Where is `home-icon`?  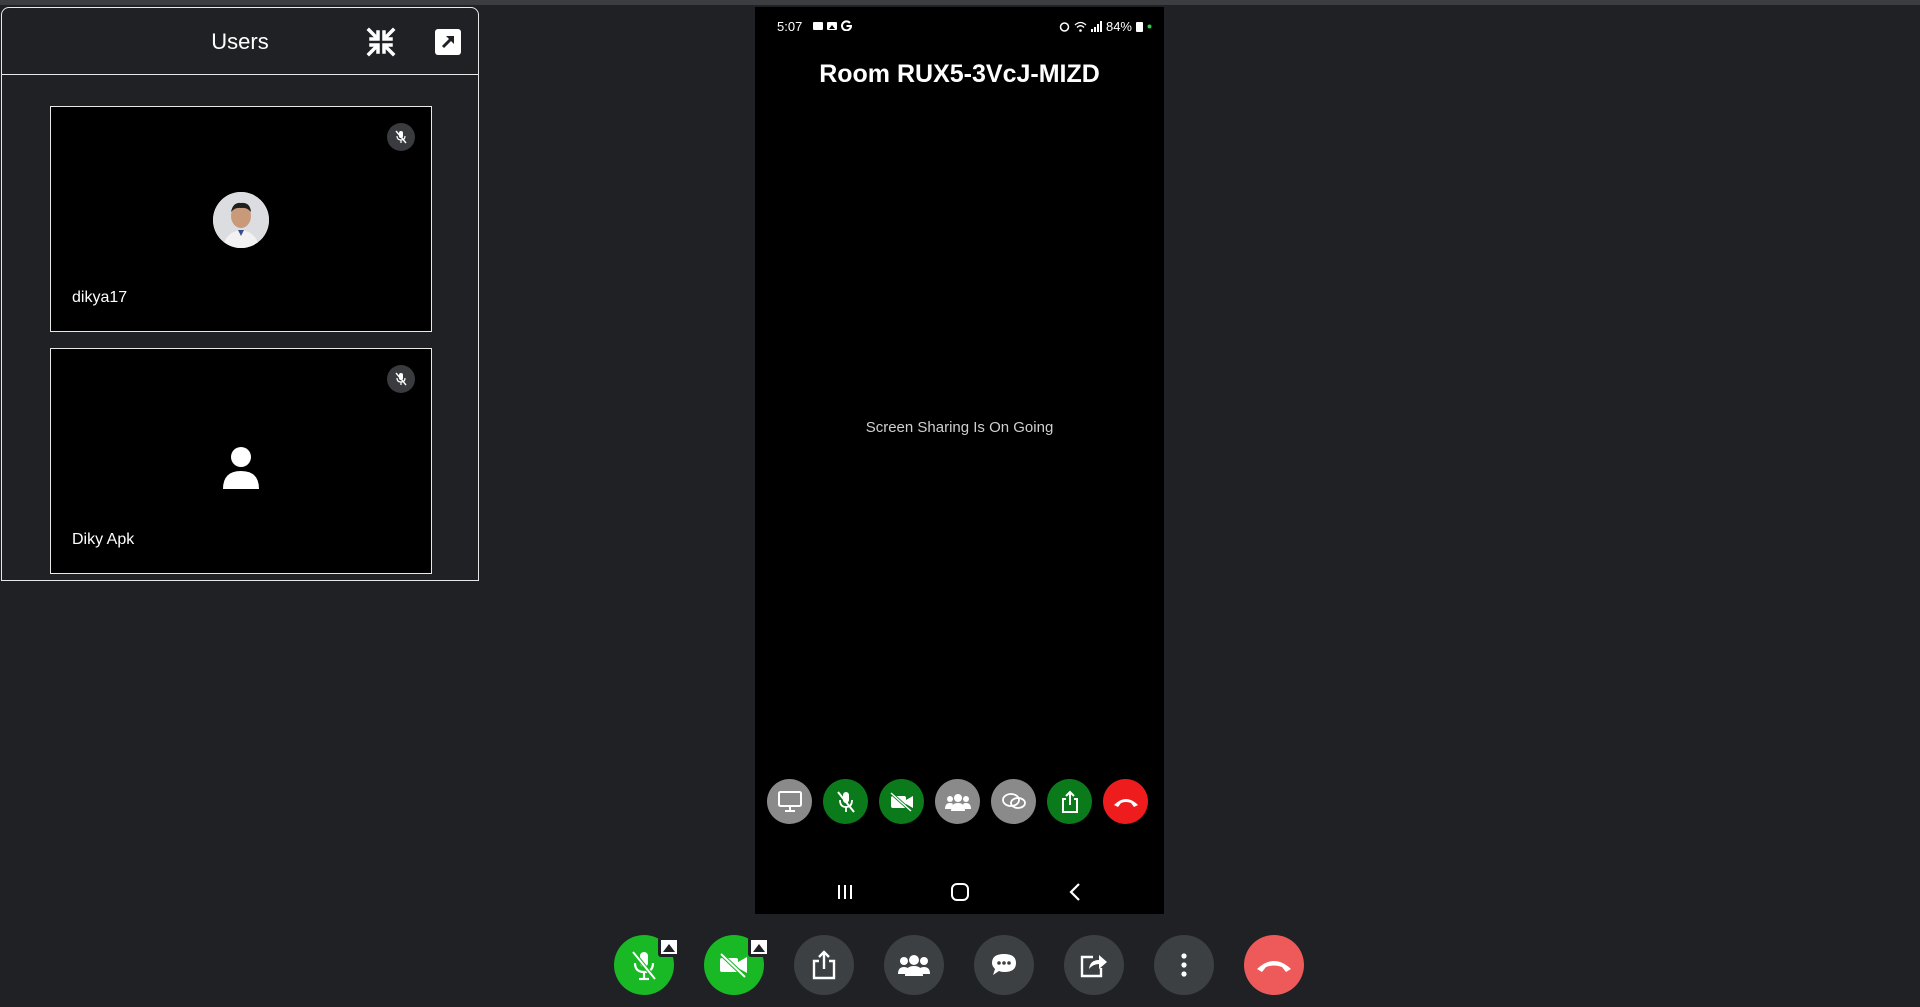 home-icon is located at coordinates (960, 892).